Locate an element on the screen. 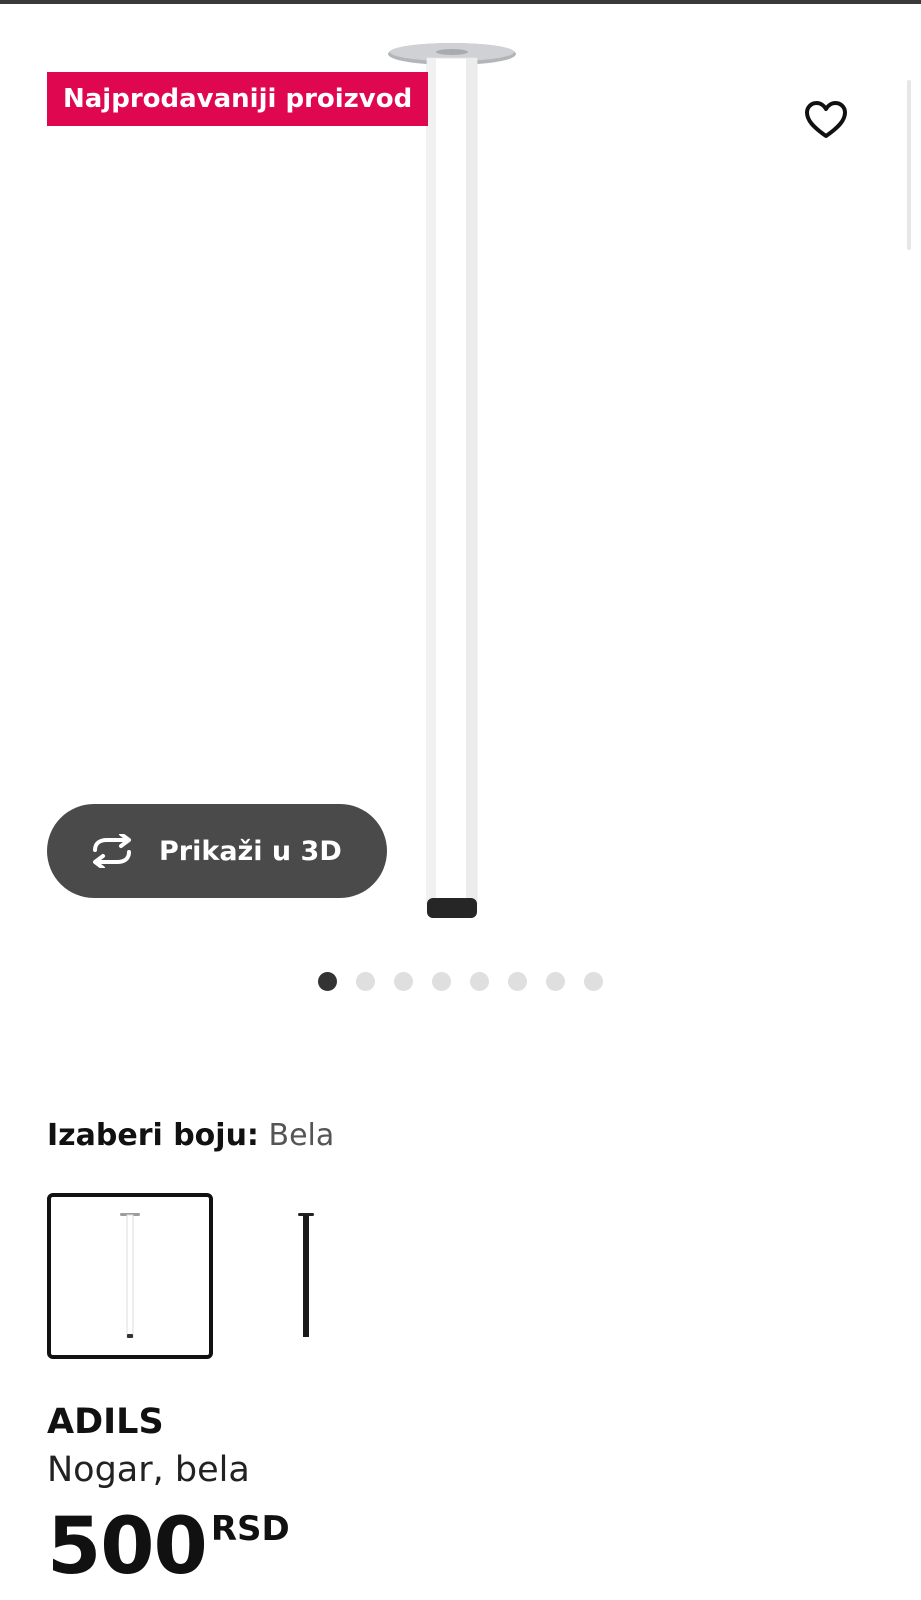 The image size is (921, 1600). view-in-3d-label: Prikaži u 3D is located at coordinates (250, 851).